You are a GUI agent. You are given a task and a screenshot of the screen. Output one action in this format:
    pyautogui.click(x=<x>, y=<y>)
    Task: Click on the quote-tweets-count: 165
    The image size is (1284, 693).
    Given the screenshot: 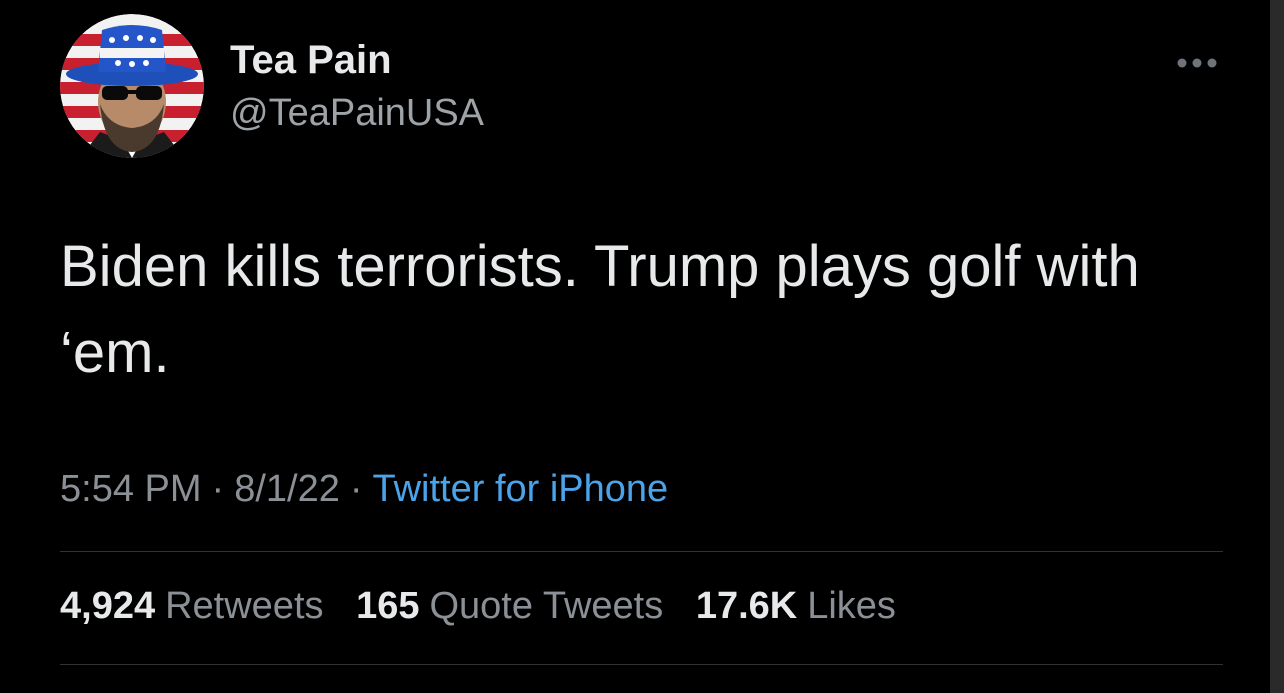 What is the action you would take?
    pyautogui.click(x=388, y=606)
    